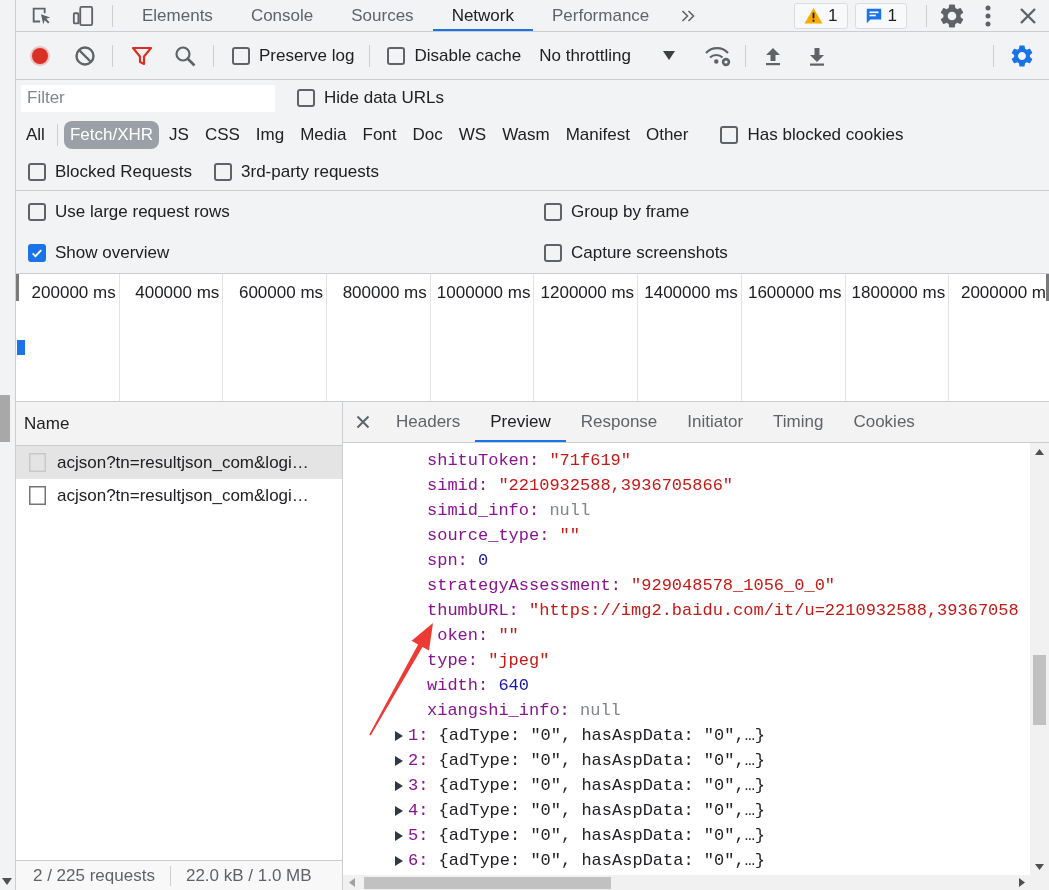 The width and height of the screenshot is (1049, 890). I want to click on property-value: 0, so click(483, 560).